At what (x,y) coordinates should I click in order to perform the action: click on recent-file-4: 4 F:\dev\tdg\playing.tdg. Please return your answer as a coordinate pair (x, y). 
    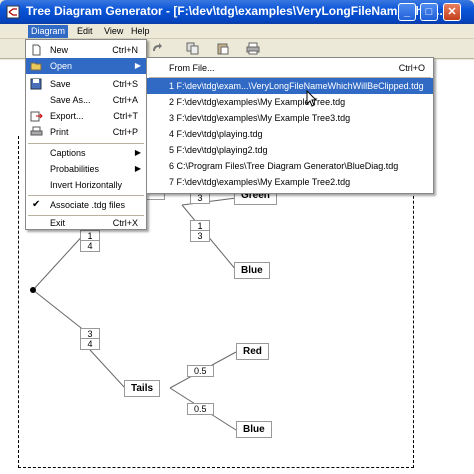
    Looking at the image, I should click on (290, 134).